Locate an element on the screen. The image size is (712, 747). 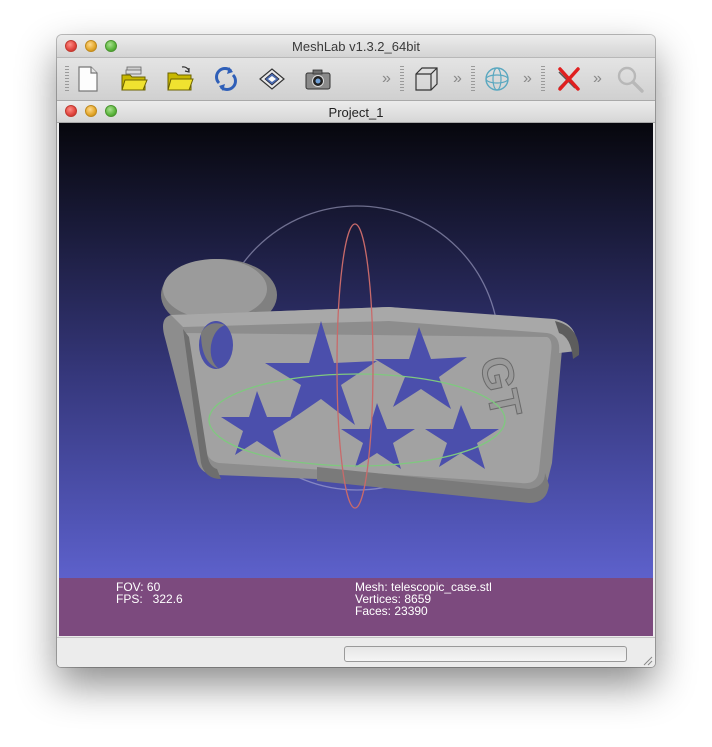
snapshot-button is located at coordinates (318, 79).